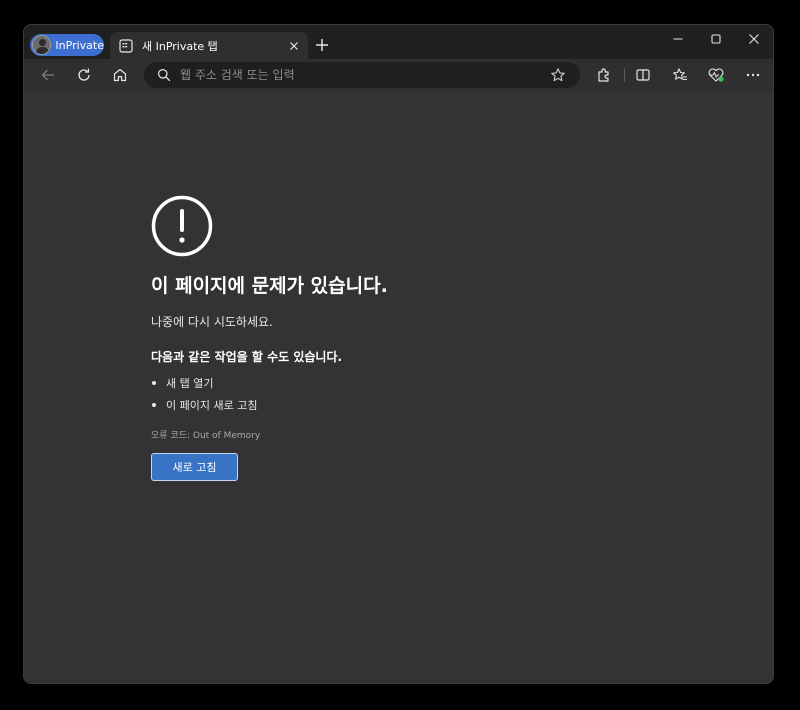 The image size is (800, 710). I want to click on options-title: 다음과 같은 작업을 할 수도 있습니다., so click(247, 357).